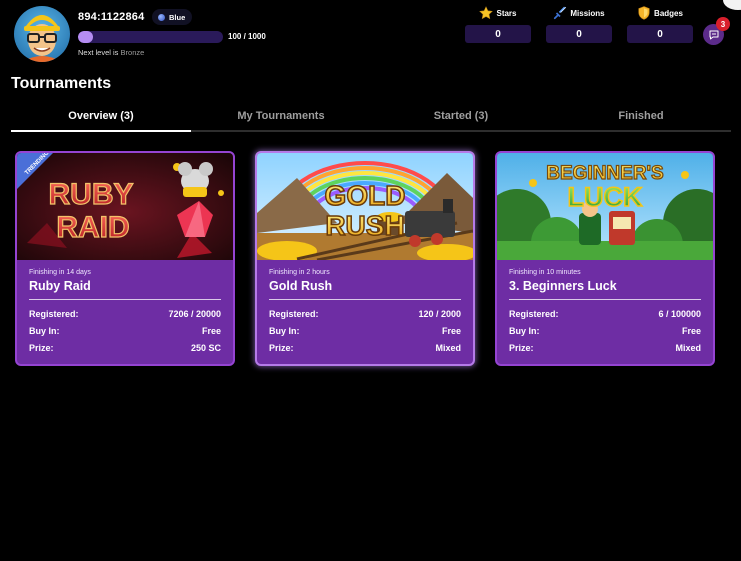 The height and width of the screenshot is (561, 741). I want to click on banner-text-line-1: BEGINNER'S, so click(604, 173).